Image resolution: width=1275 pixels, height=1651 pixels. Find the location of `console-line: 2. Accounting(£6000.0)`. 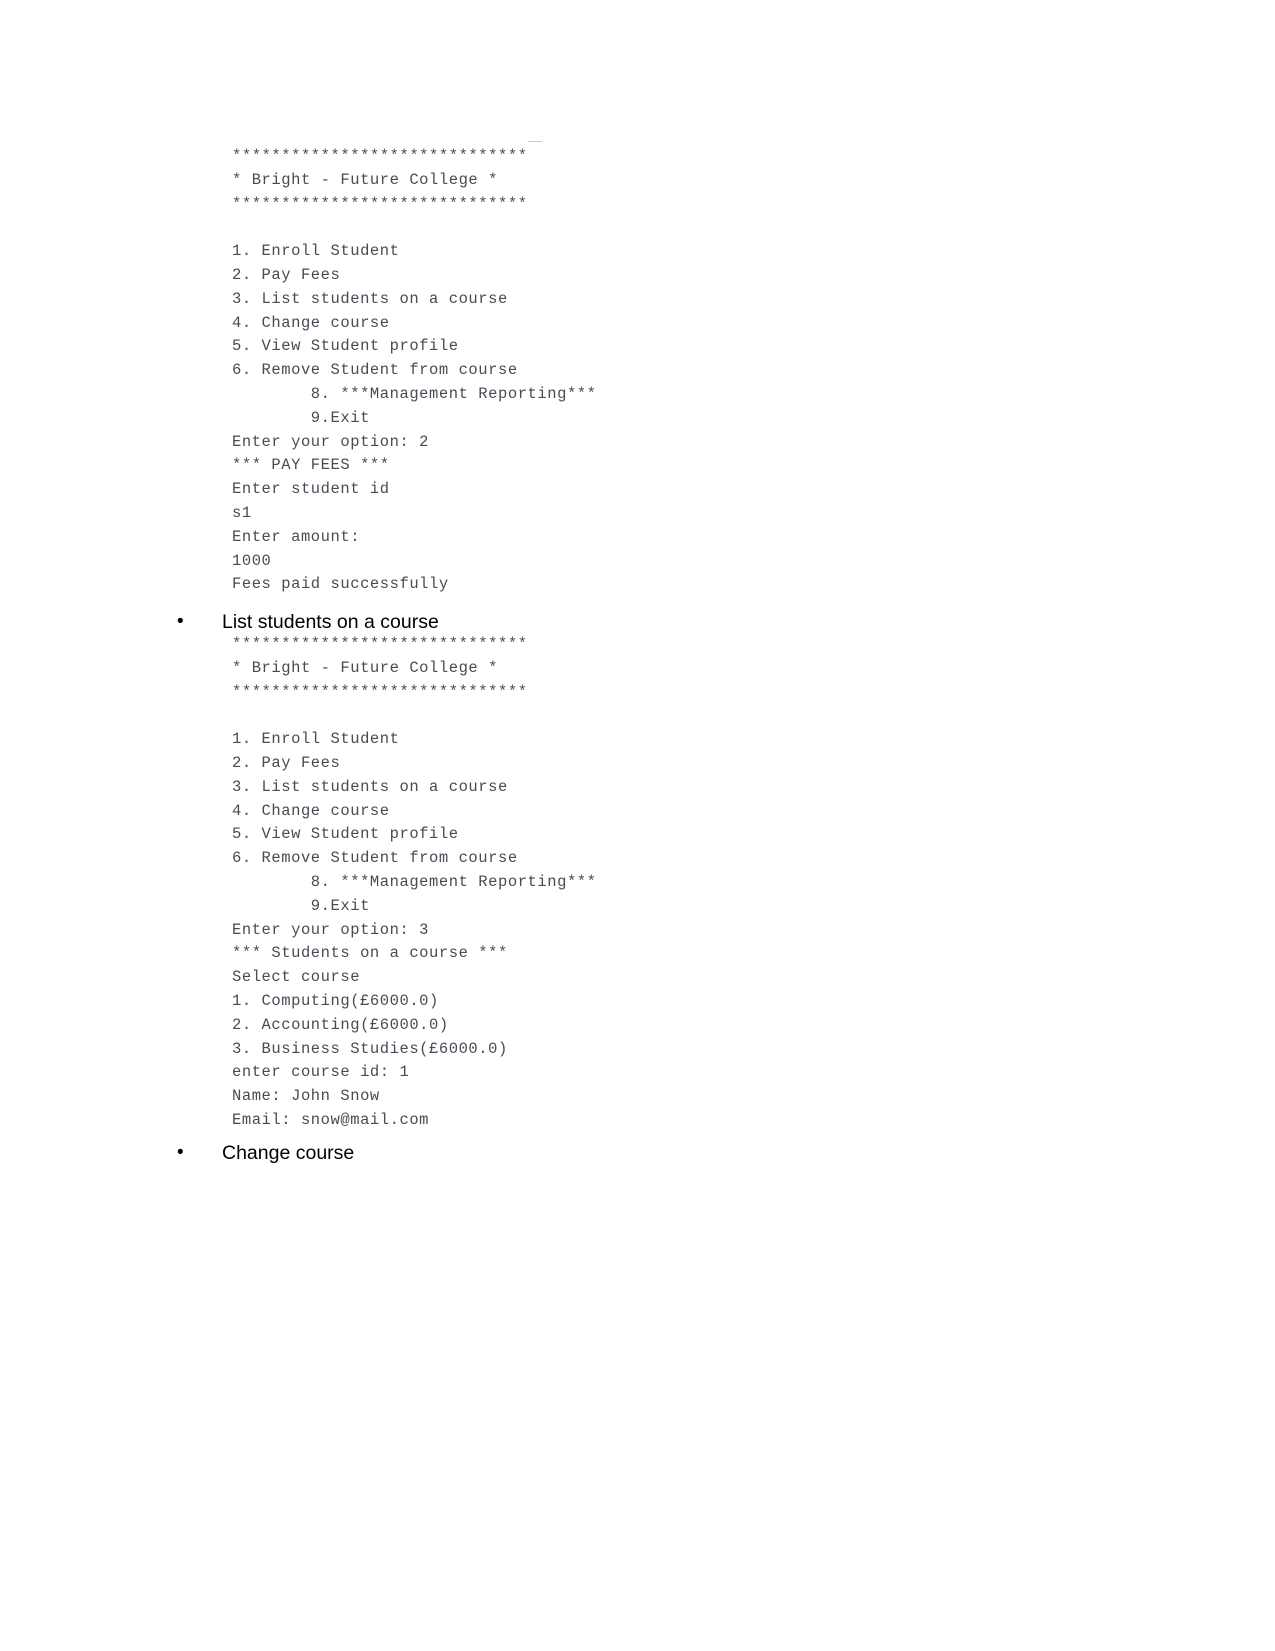

console-line: 2. Accounting(£6000.0) is located at coordinates (340, 1024).